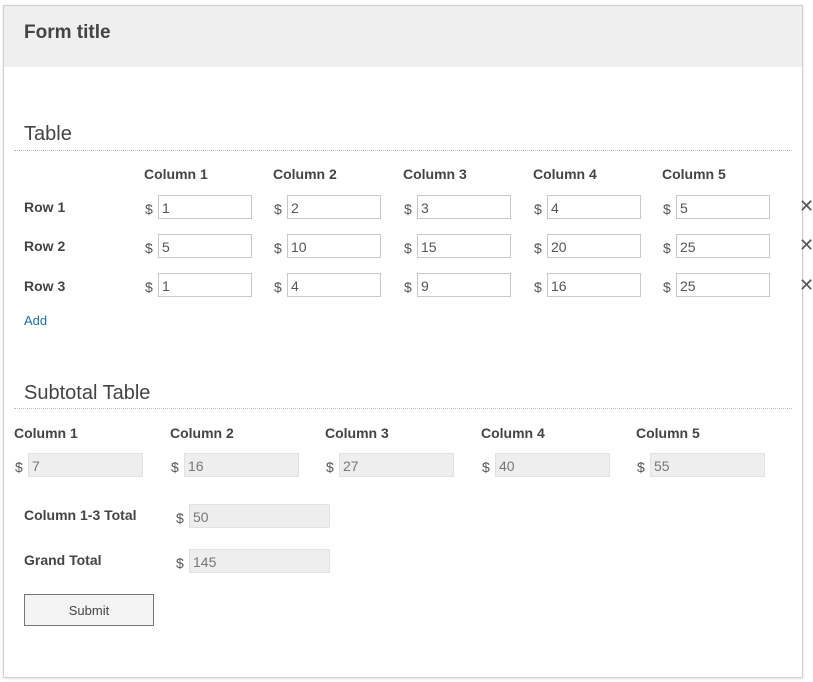 The width and height of the screenshot is (813, 682). What do you see at coordinates (464, 285) in the screenshot?
I see `amount-input: 9` at bounding box center [464, 285].